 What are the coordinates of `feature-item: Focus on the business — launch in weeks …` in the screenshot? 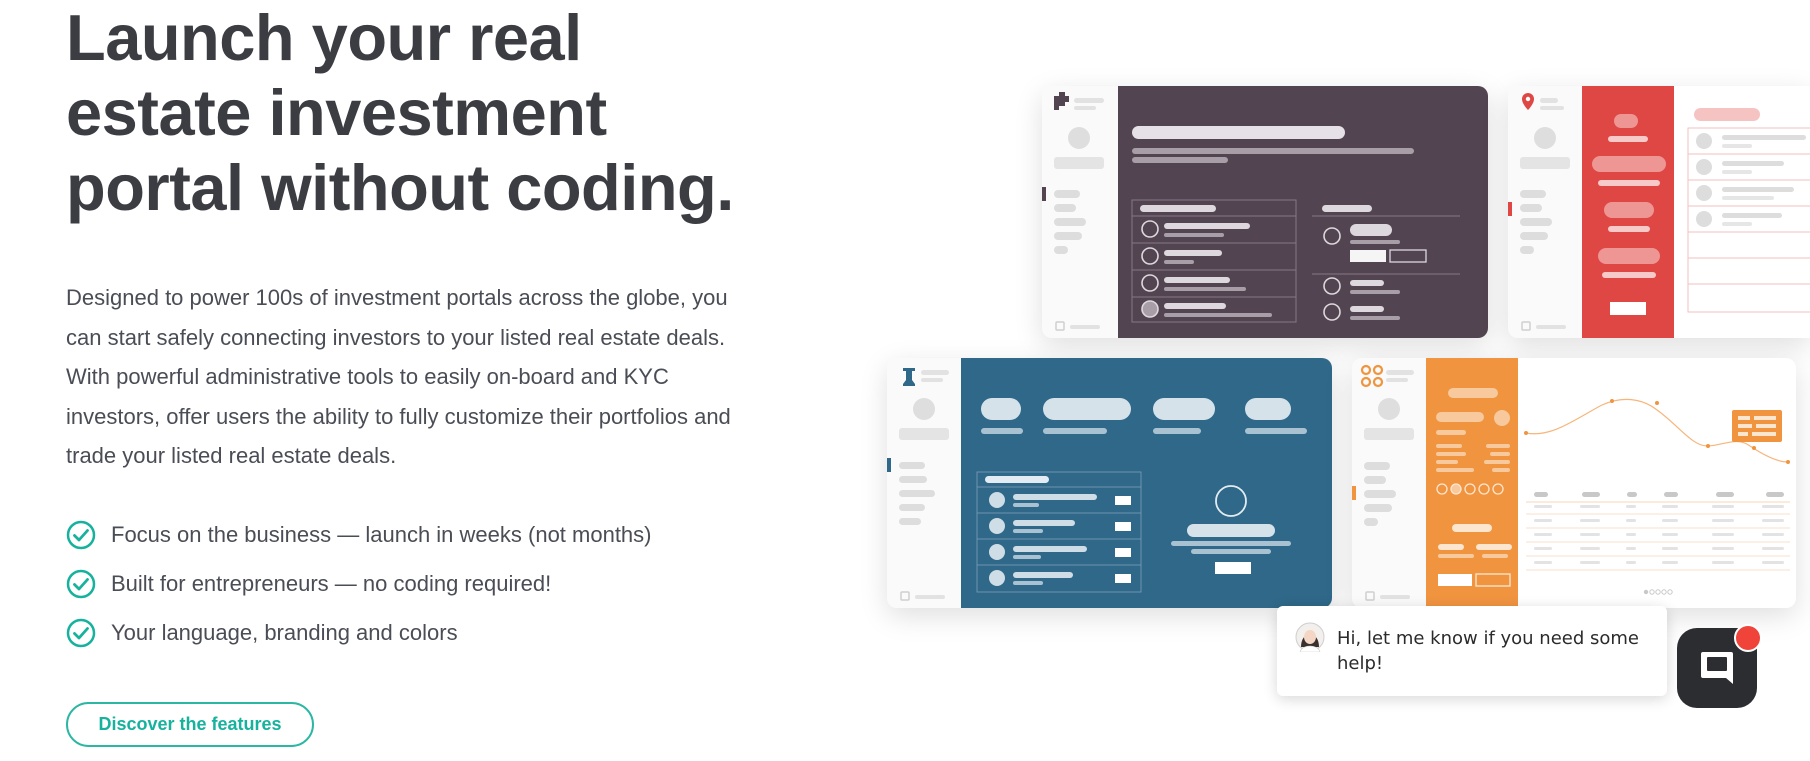 It's located at (359, 535).